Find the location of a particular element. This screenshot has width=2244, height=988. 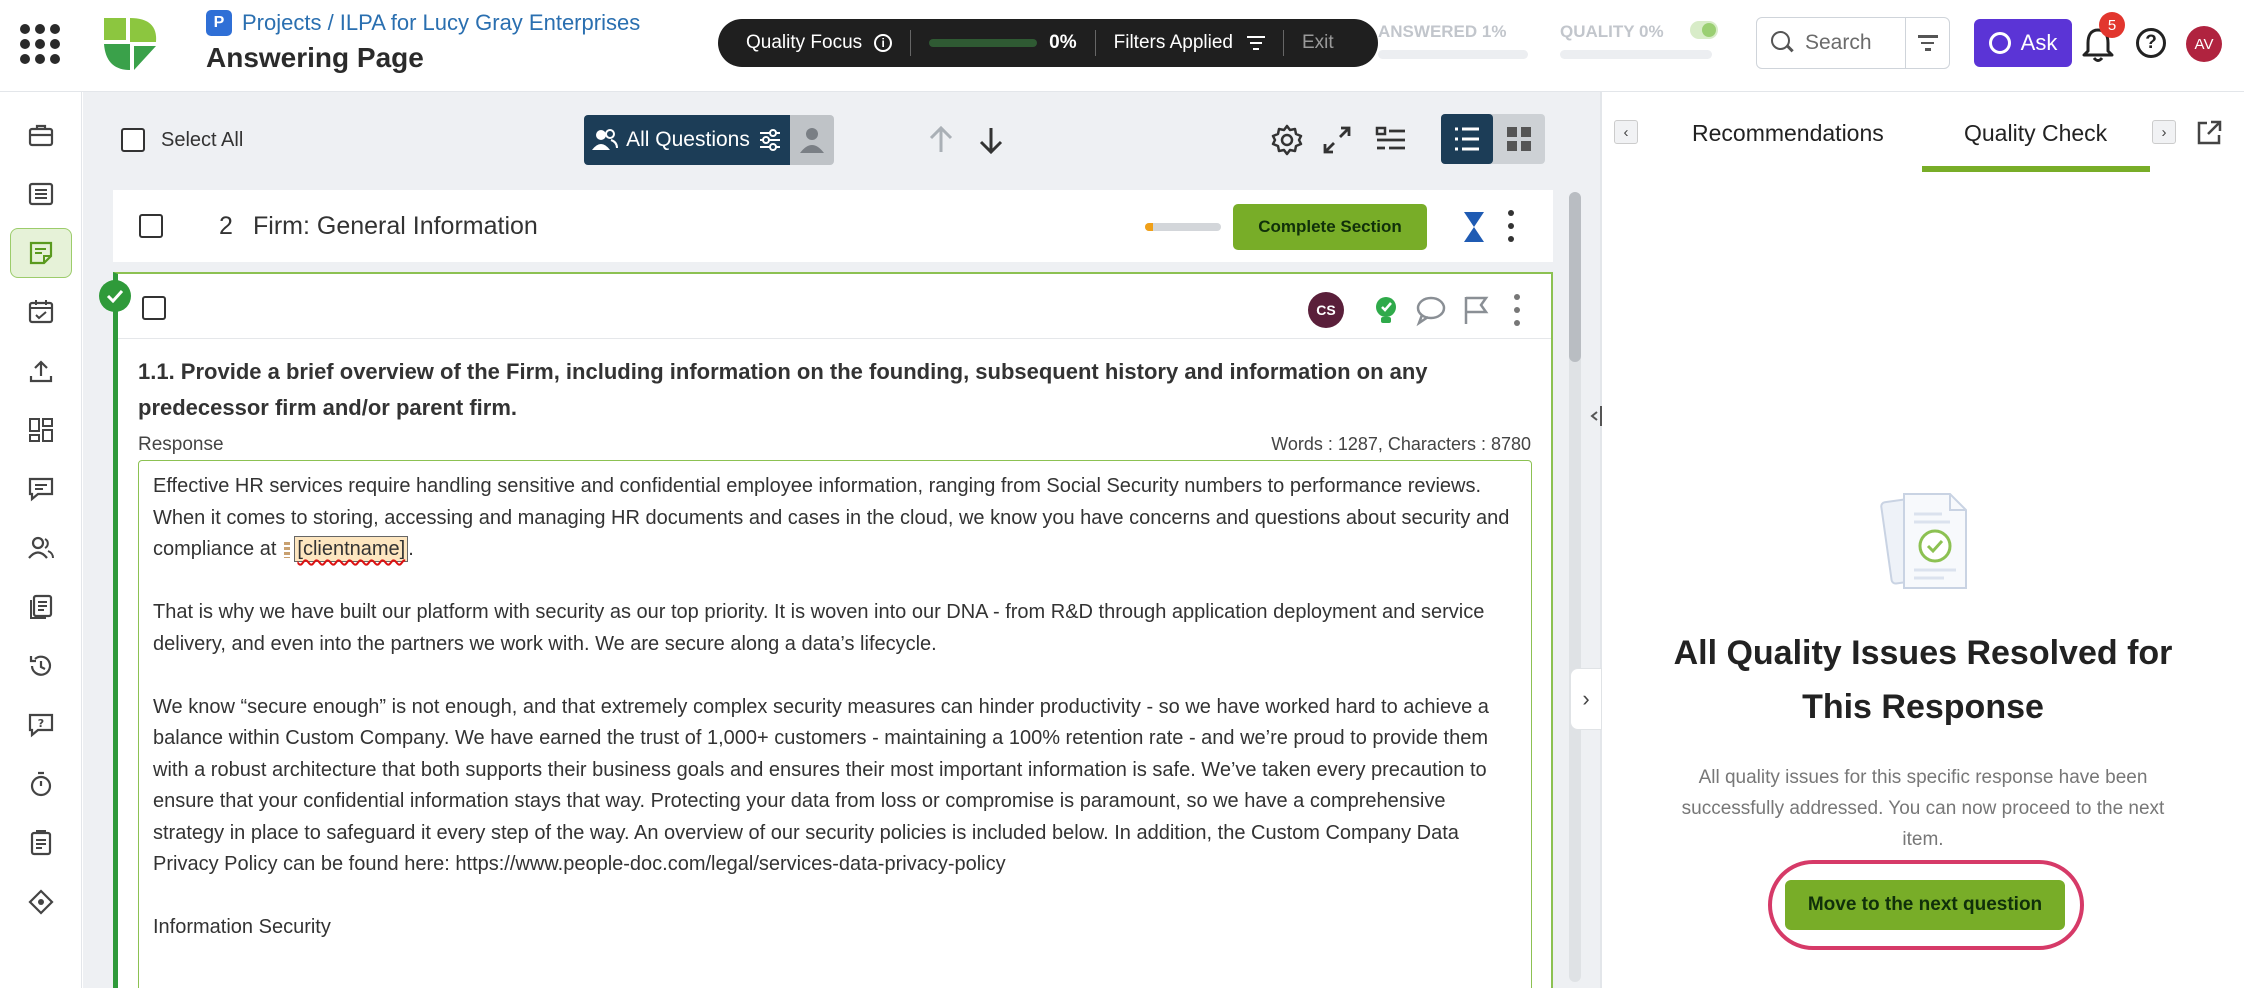

expand-icon is located at coordinates (1337, 140).